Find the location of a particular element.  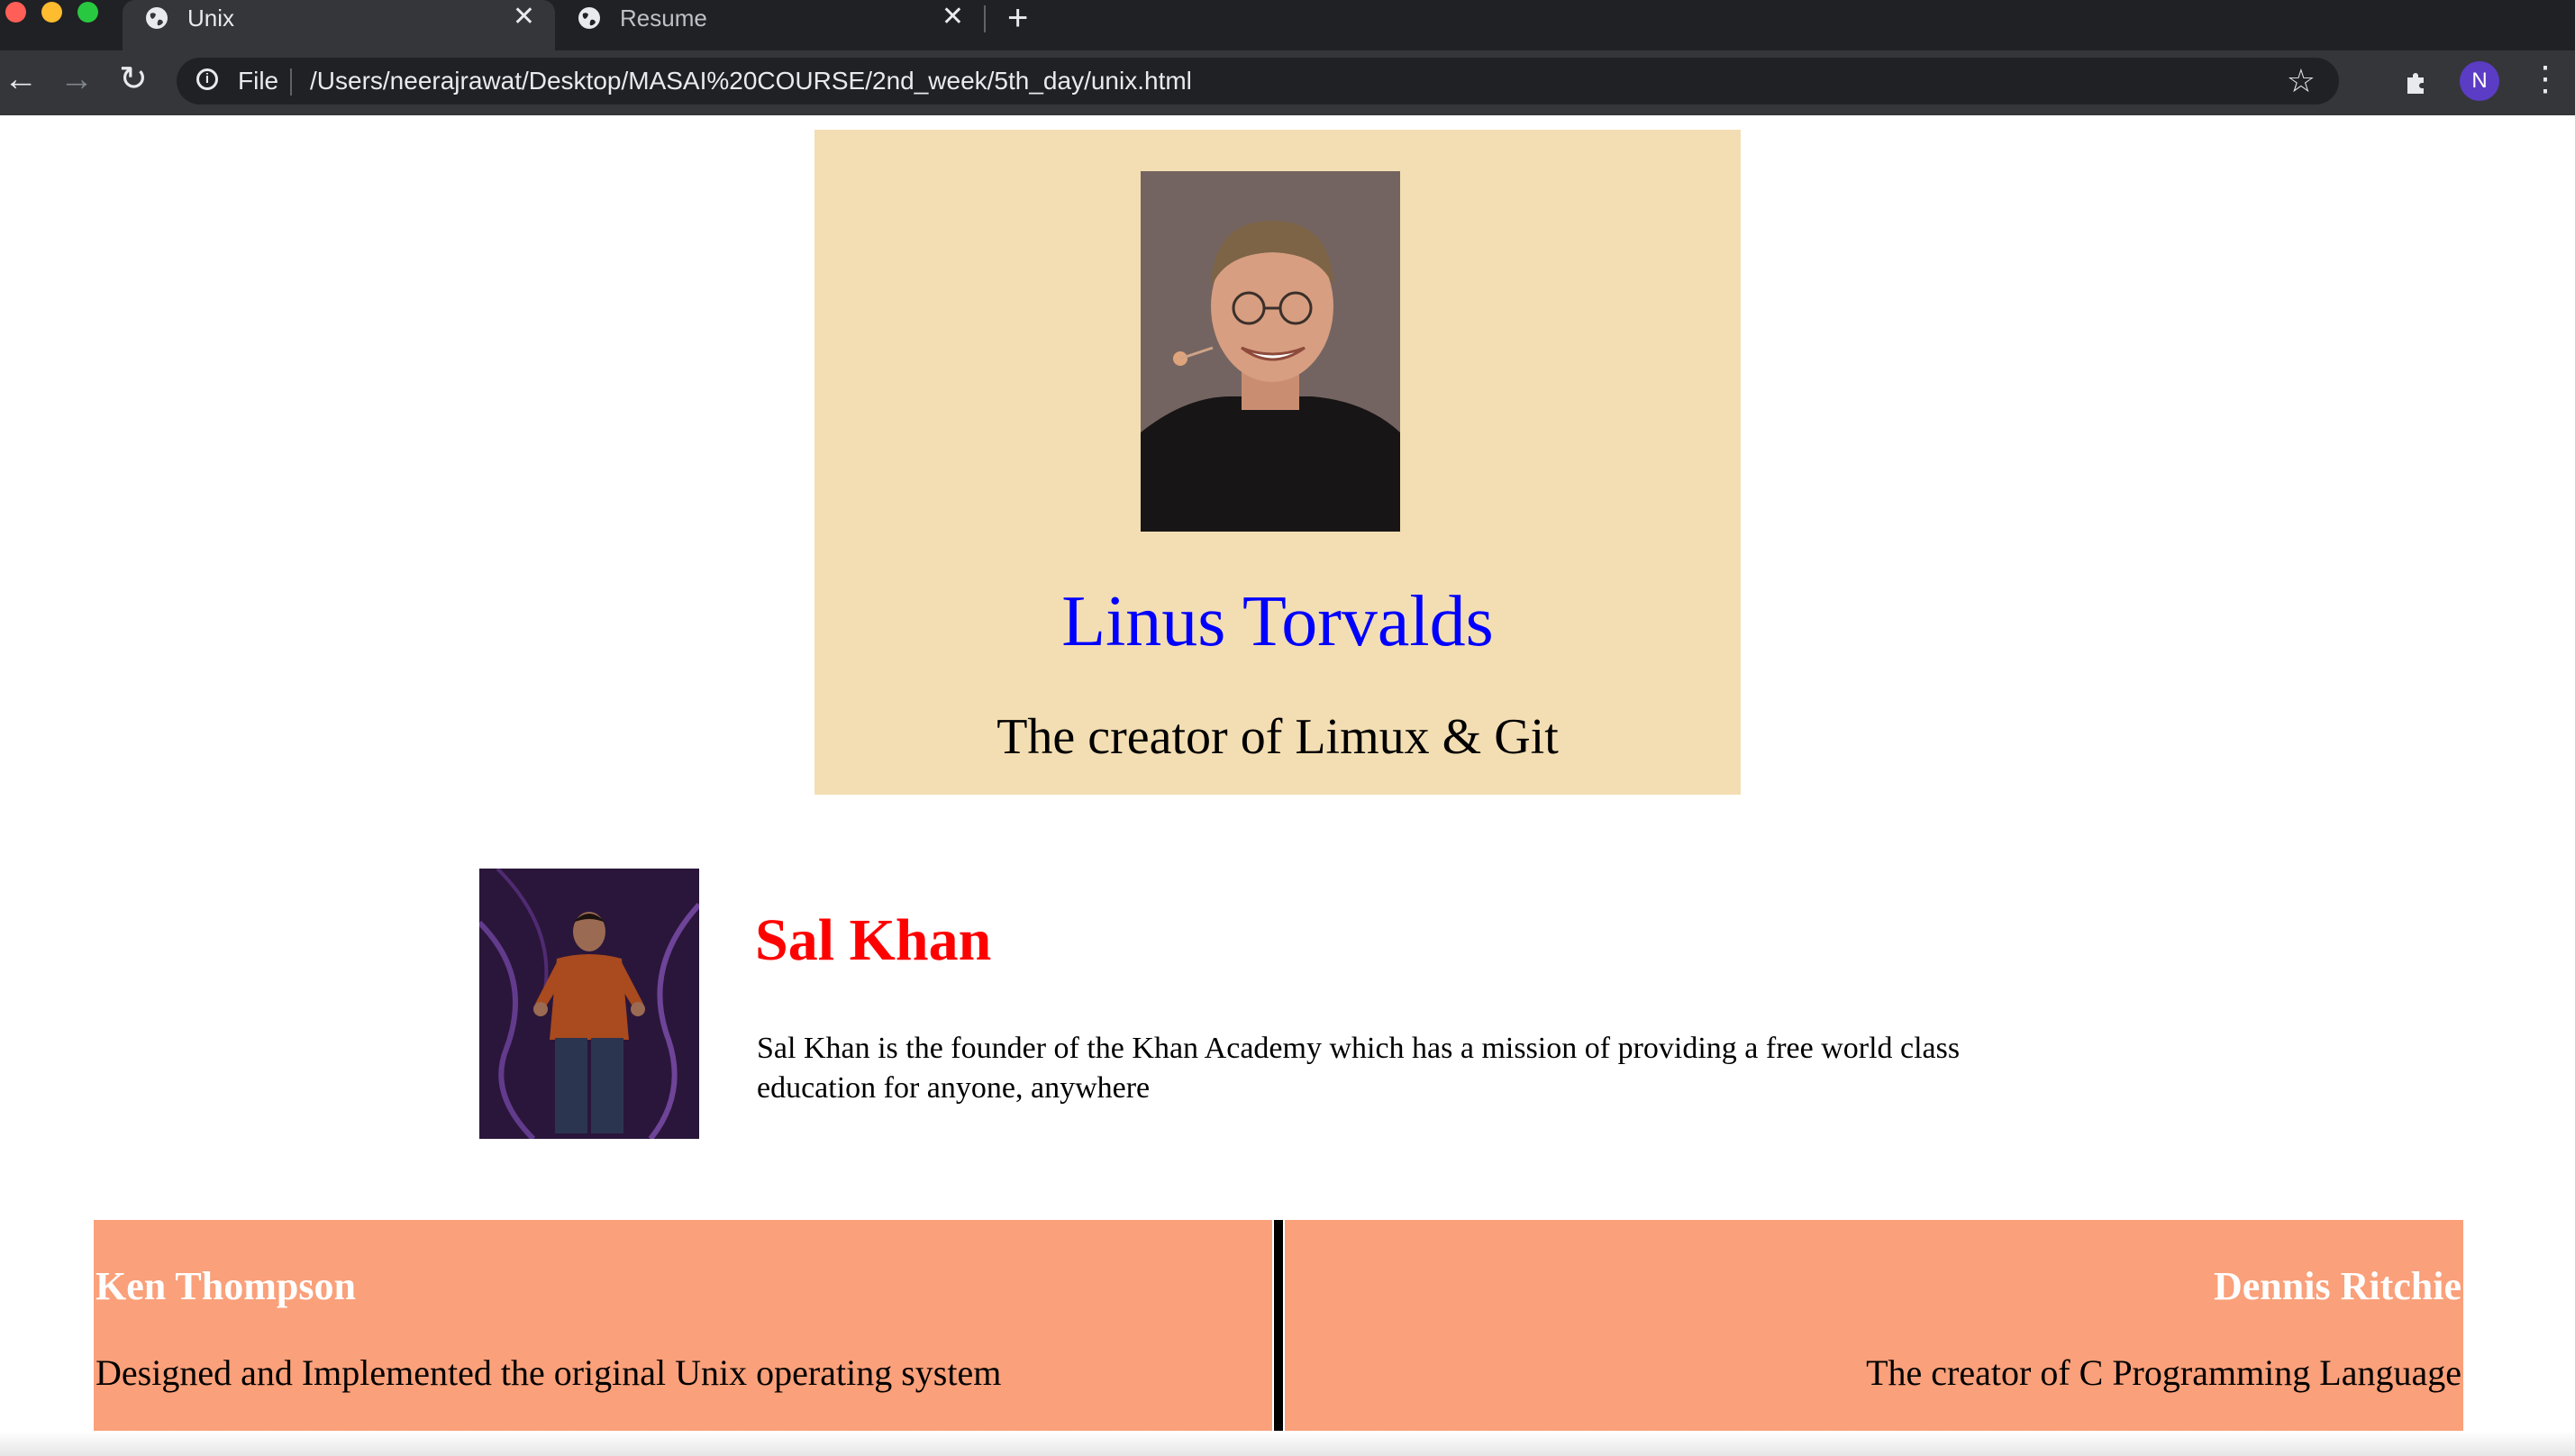

linus-torvalds-photo is located at coordinates (1270, 352).